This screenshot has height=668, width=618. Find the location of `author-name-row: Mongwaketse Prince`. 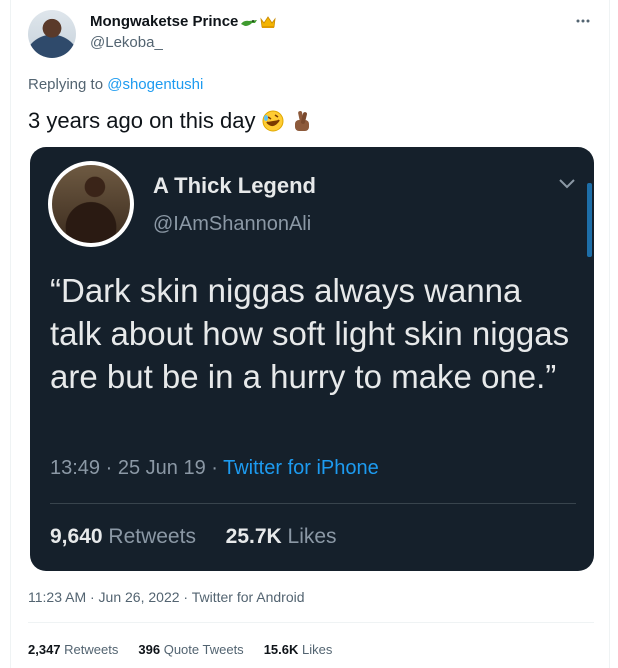

author-name-row: Mongwaketse Prince is located at coordinates (183, 21).